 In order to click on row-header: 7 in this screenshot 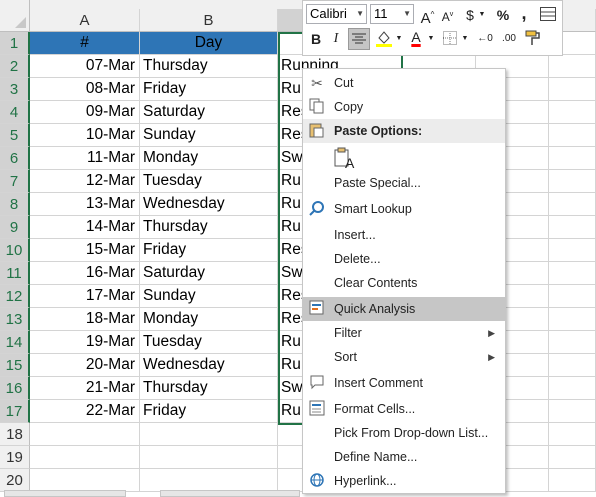, I will do `click(15, 181)`.